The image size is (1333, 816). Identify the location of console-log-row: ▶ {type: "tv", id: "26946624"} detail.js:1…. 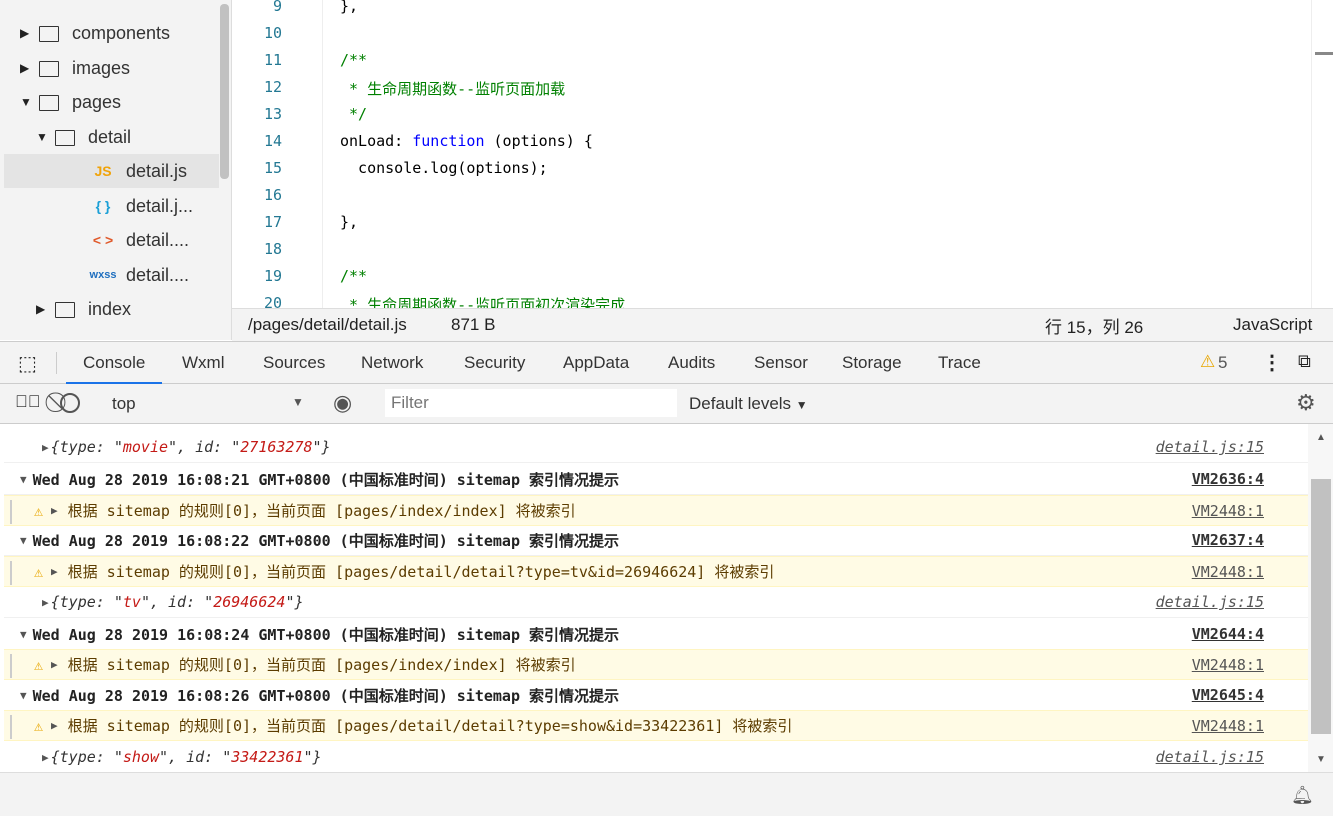
(656, 602).